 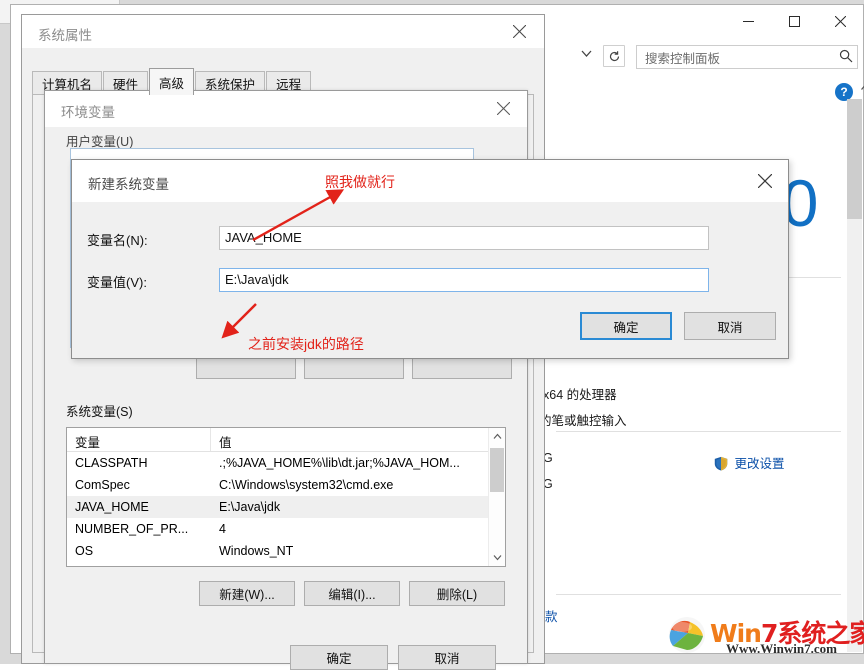 I want to click on cell-value: E:\Java\jdk, so click(x=250, y=507).